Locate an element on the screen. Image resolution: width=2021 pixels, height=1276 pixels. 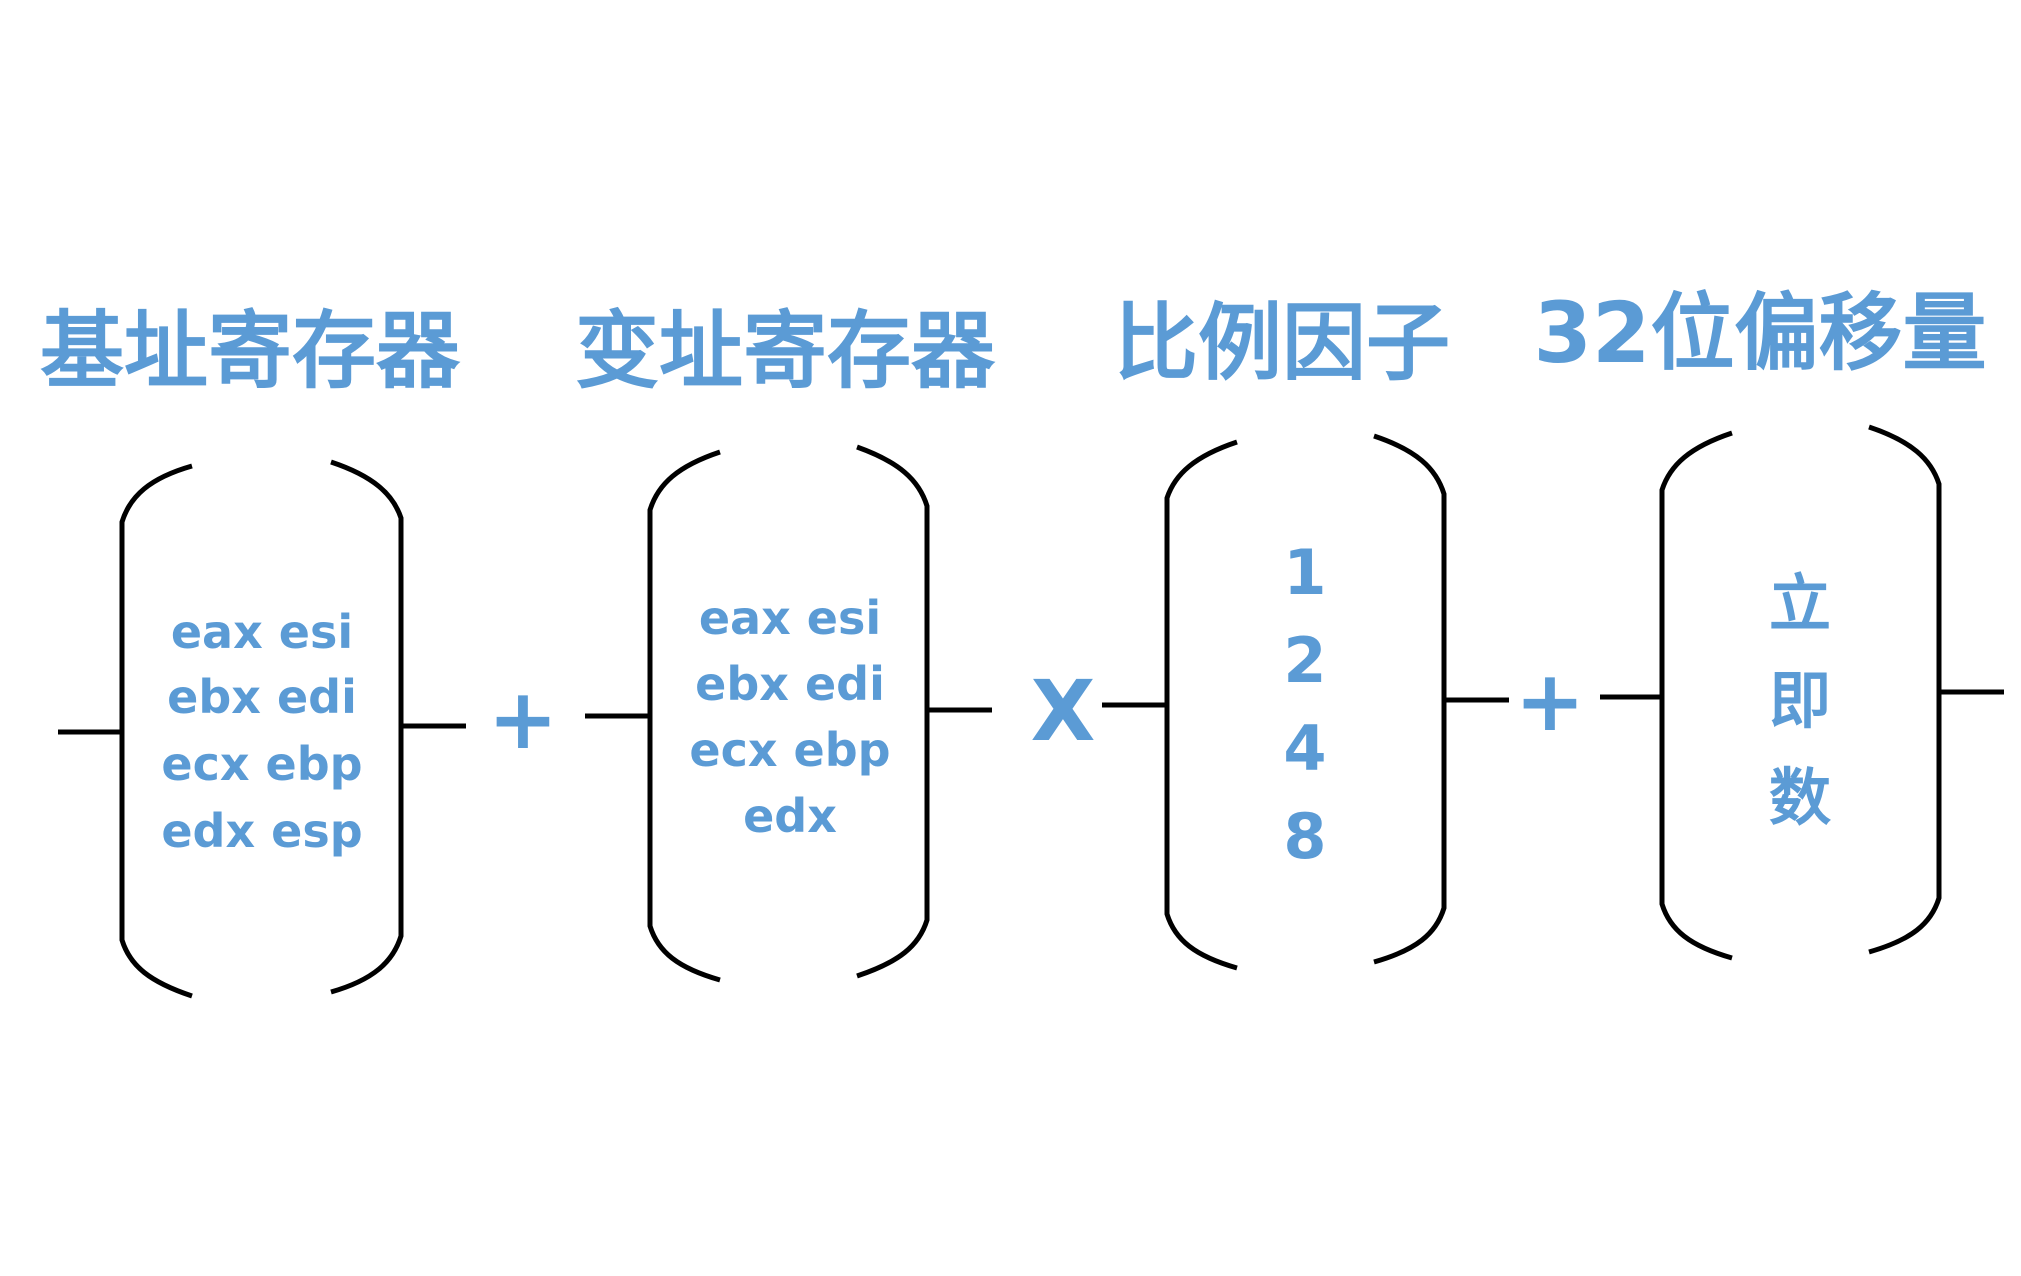
displacement-group: 立 即 数 is located at coordinates (1802, 692).